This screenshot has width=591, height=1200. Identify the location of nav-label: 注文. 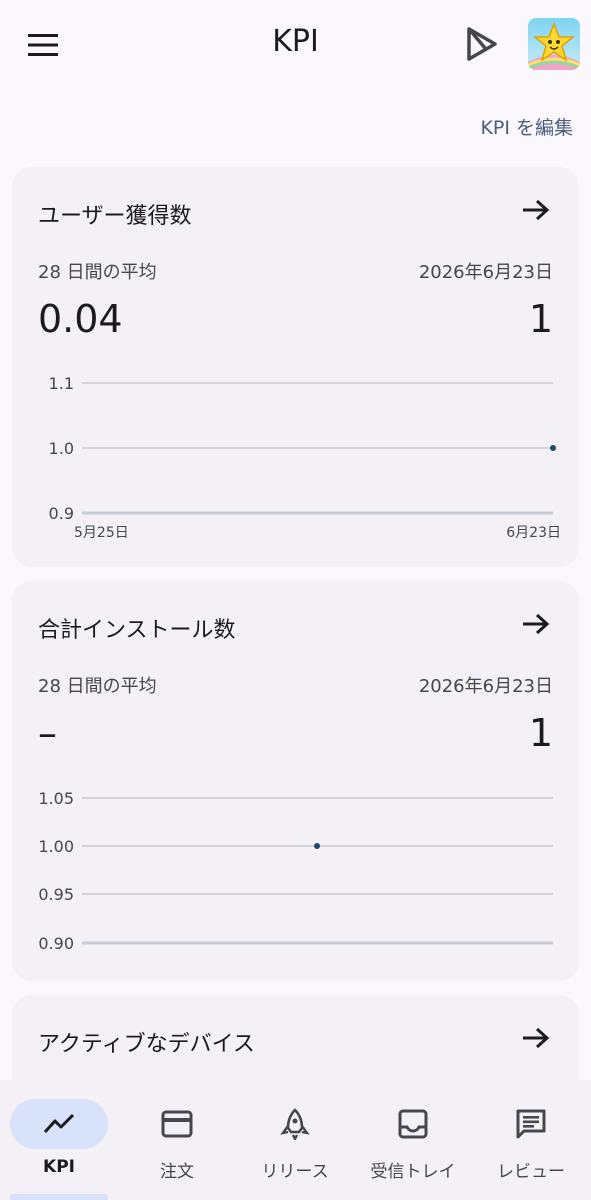
(177, 1172).